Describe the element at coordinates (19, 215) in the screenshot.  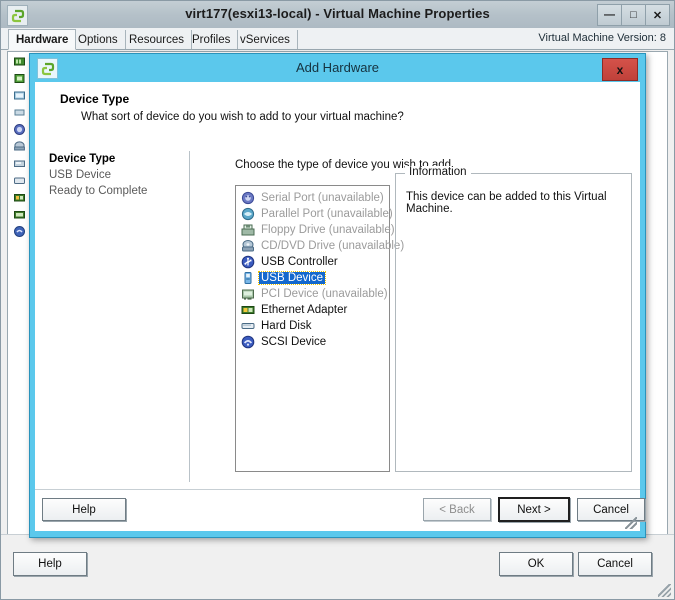
I see `network-adapter-icon` at that location.